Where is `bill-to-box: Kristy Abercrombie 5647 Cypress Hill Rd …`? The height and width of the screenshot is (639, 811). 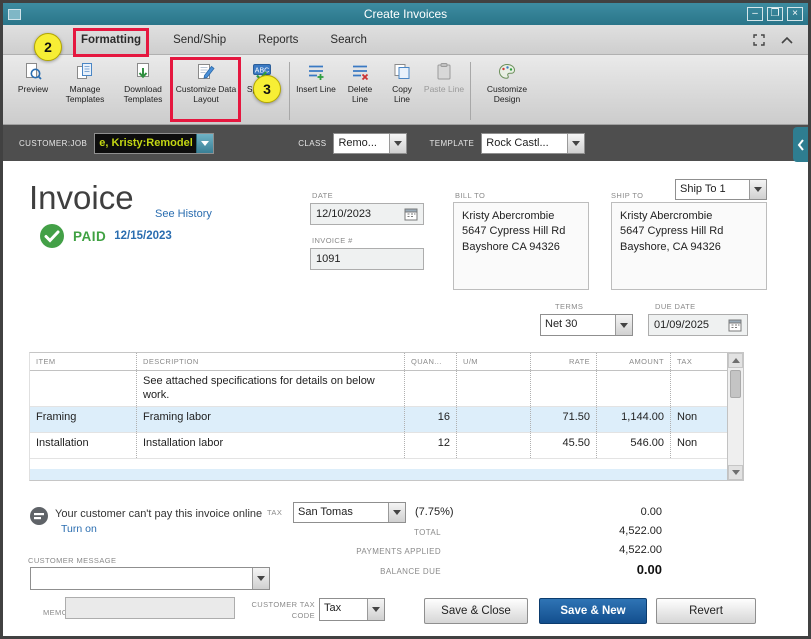
bill-to-box: Kristy Abercrombie 5647 Cypress Hill Rd … is located at coordinates (521, 246).